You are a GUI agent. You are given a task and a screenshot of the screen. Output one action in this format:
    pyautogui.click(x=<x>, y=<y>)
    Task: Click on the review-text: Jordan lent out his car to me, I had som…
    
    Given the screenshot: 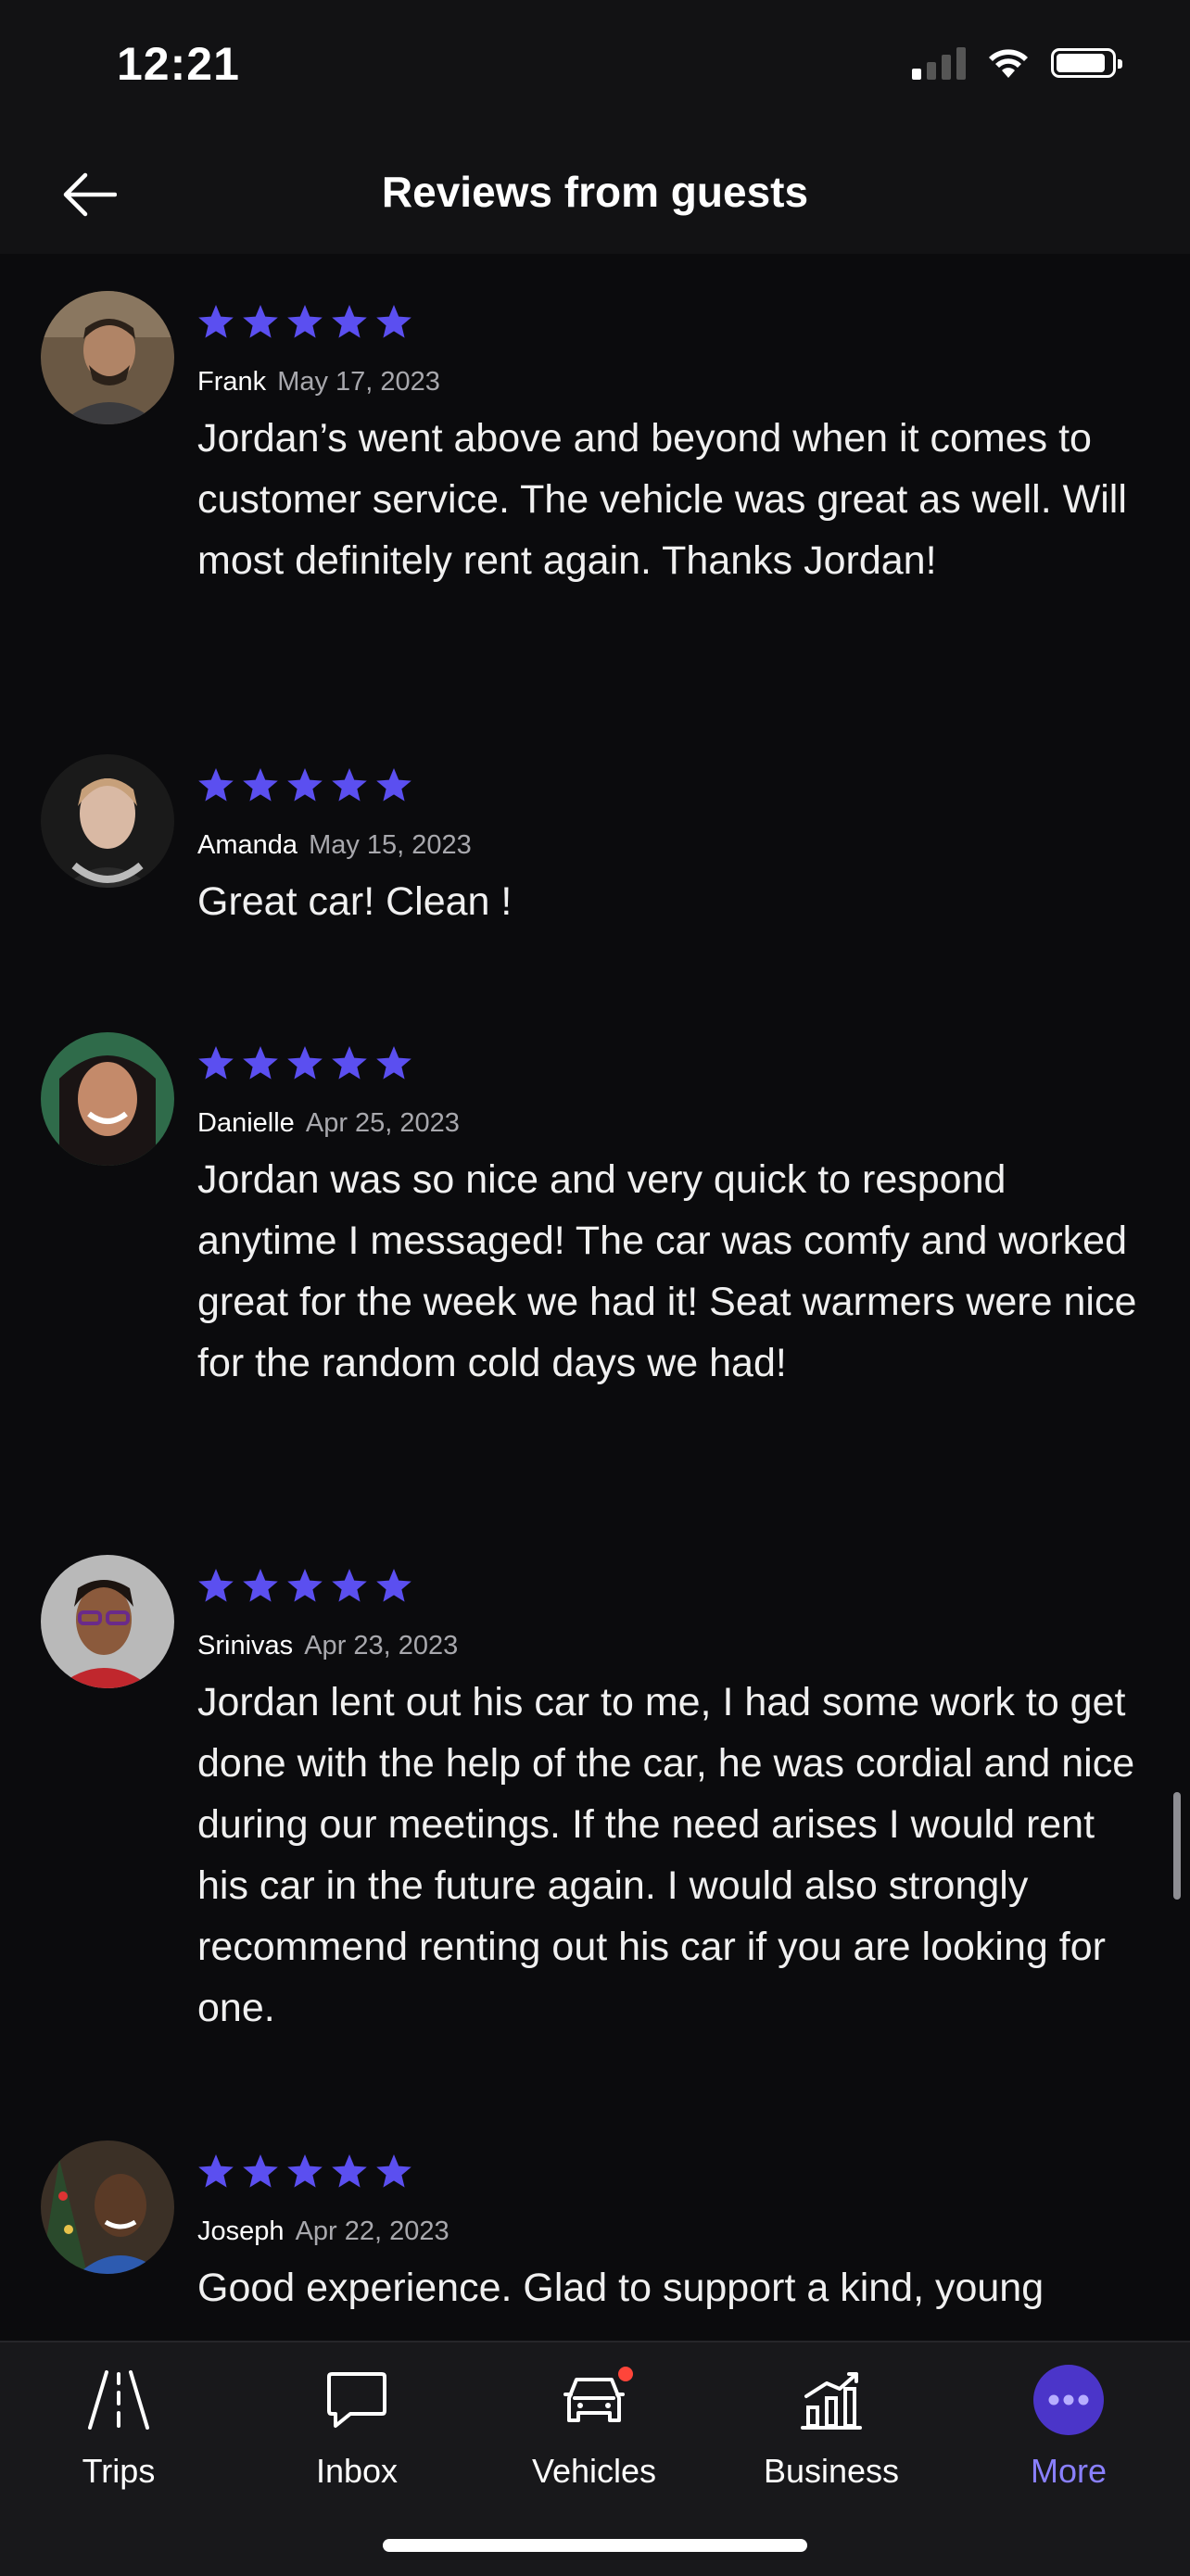 What is the action you would take?
    pyautogui.click(x=666, y=1855)
    